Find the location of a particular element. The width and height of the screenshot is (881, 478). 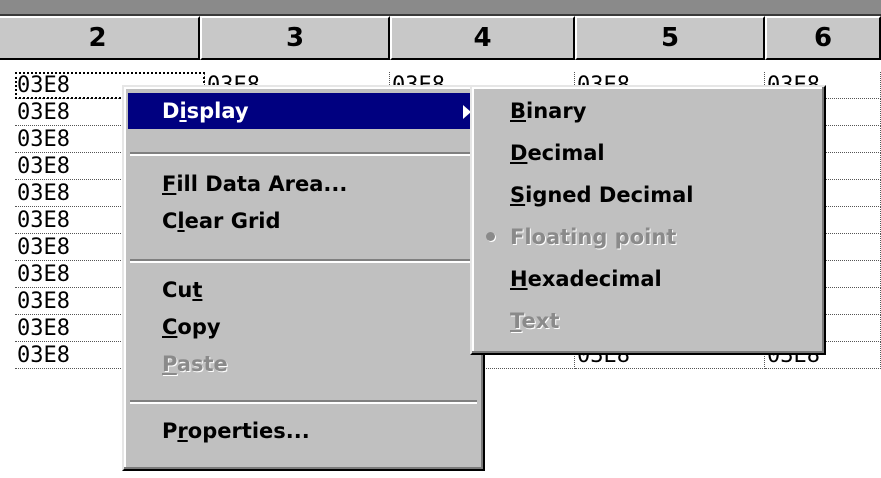

submenu-item-text: Text is located at coordinates (648, 321).